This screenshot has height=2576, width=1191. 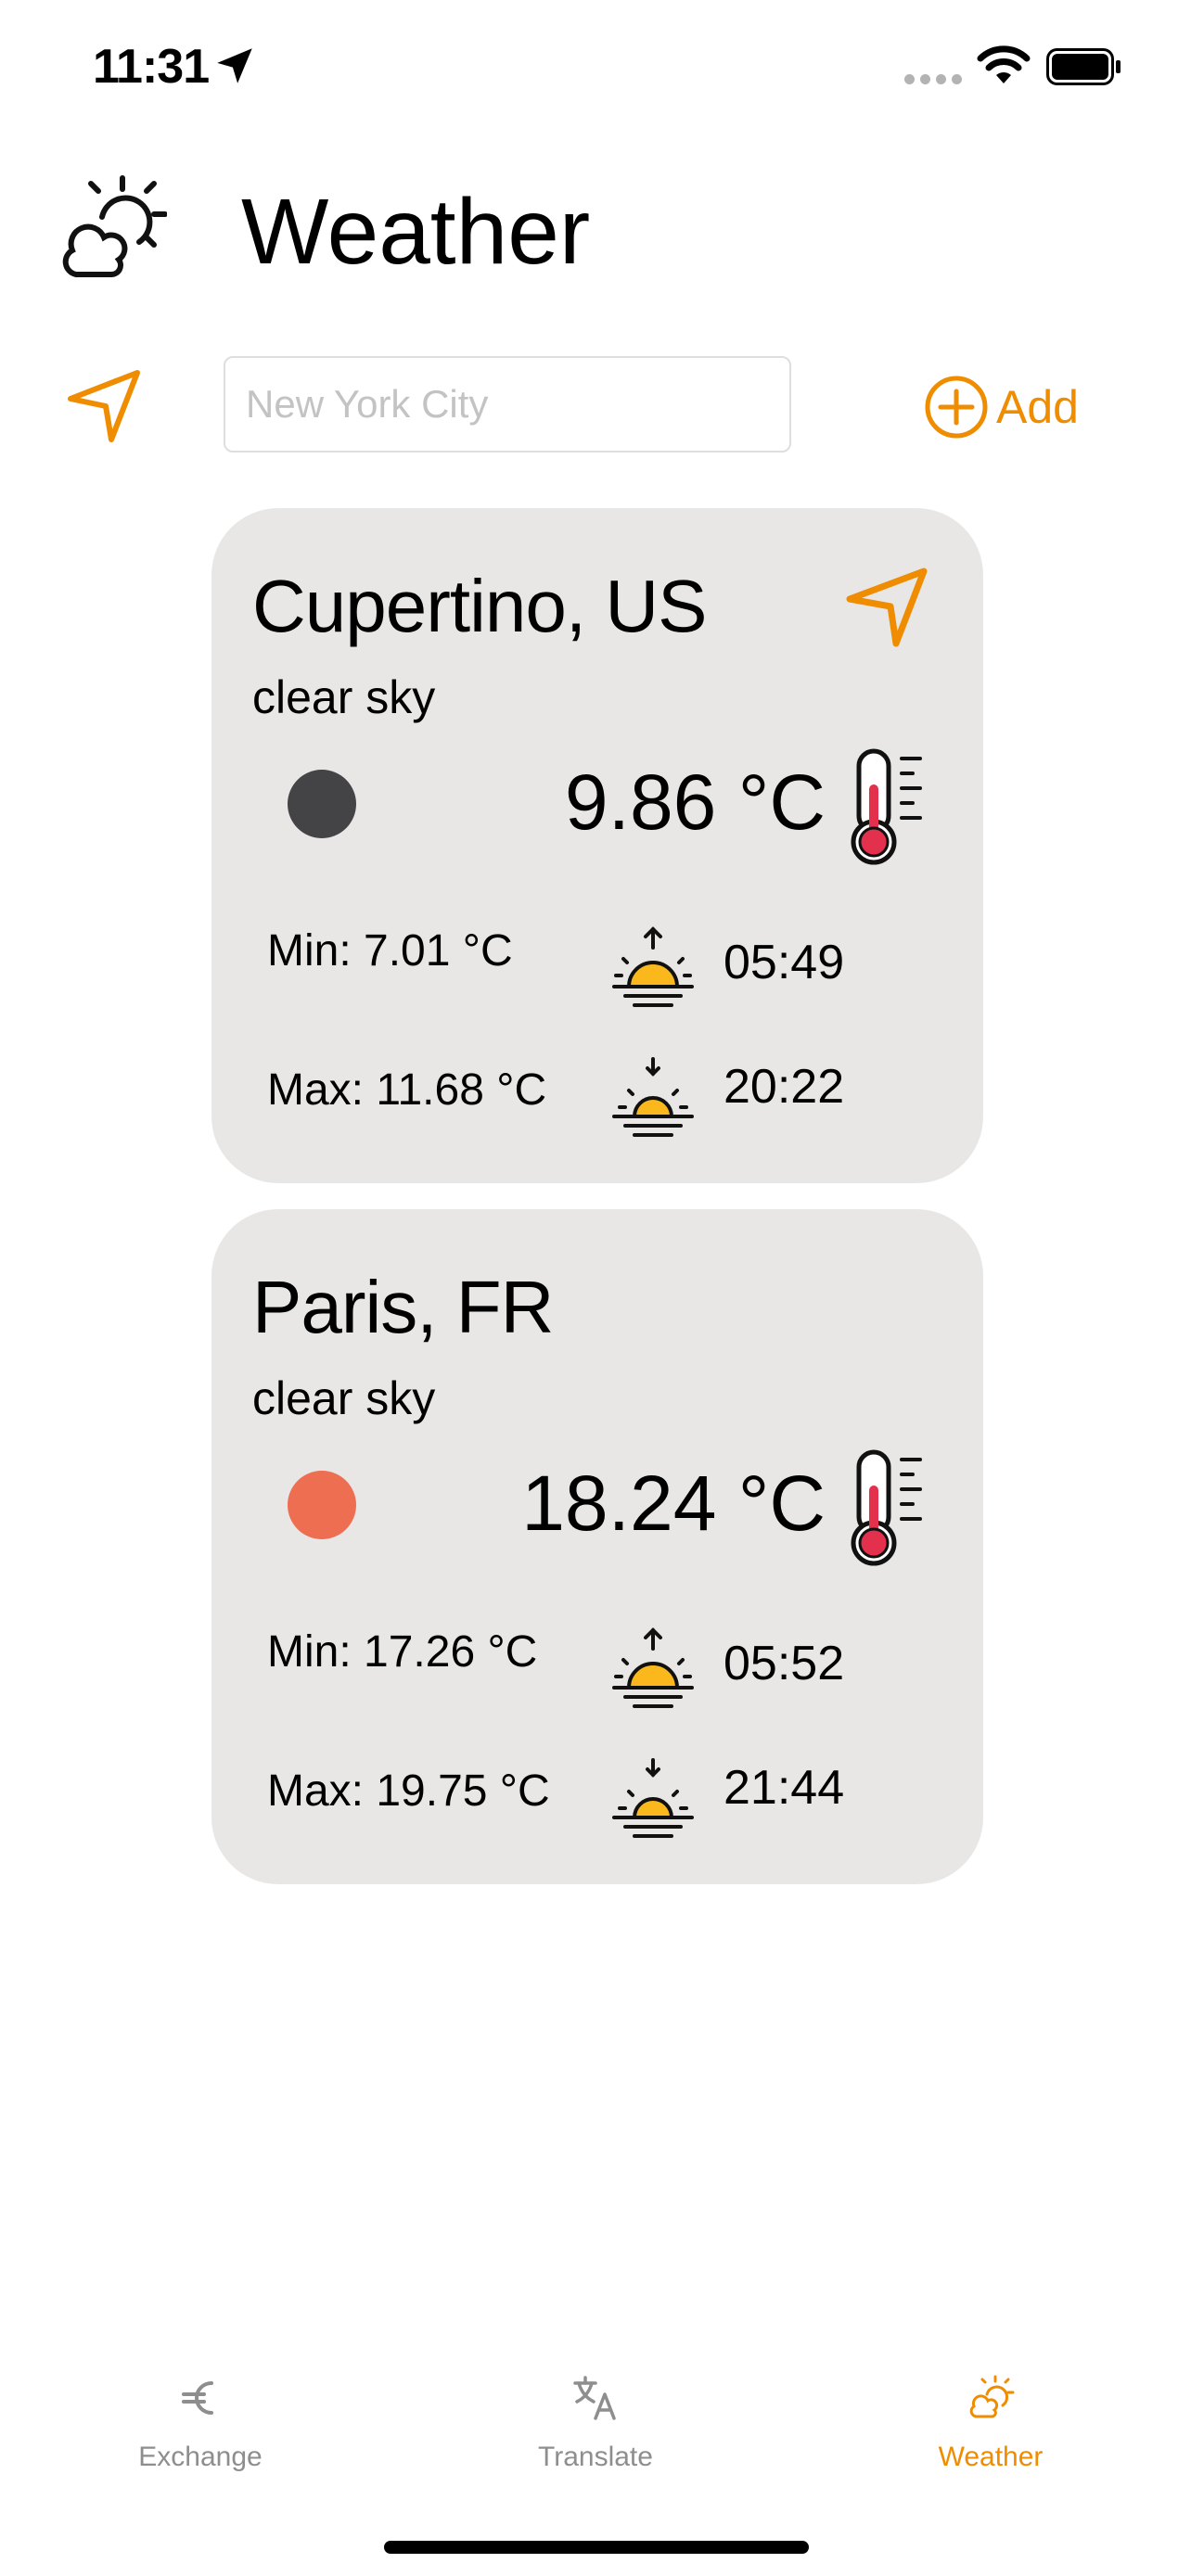 I want to click on home-indicator, so click(x=597, y=2547).